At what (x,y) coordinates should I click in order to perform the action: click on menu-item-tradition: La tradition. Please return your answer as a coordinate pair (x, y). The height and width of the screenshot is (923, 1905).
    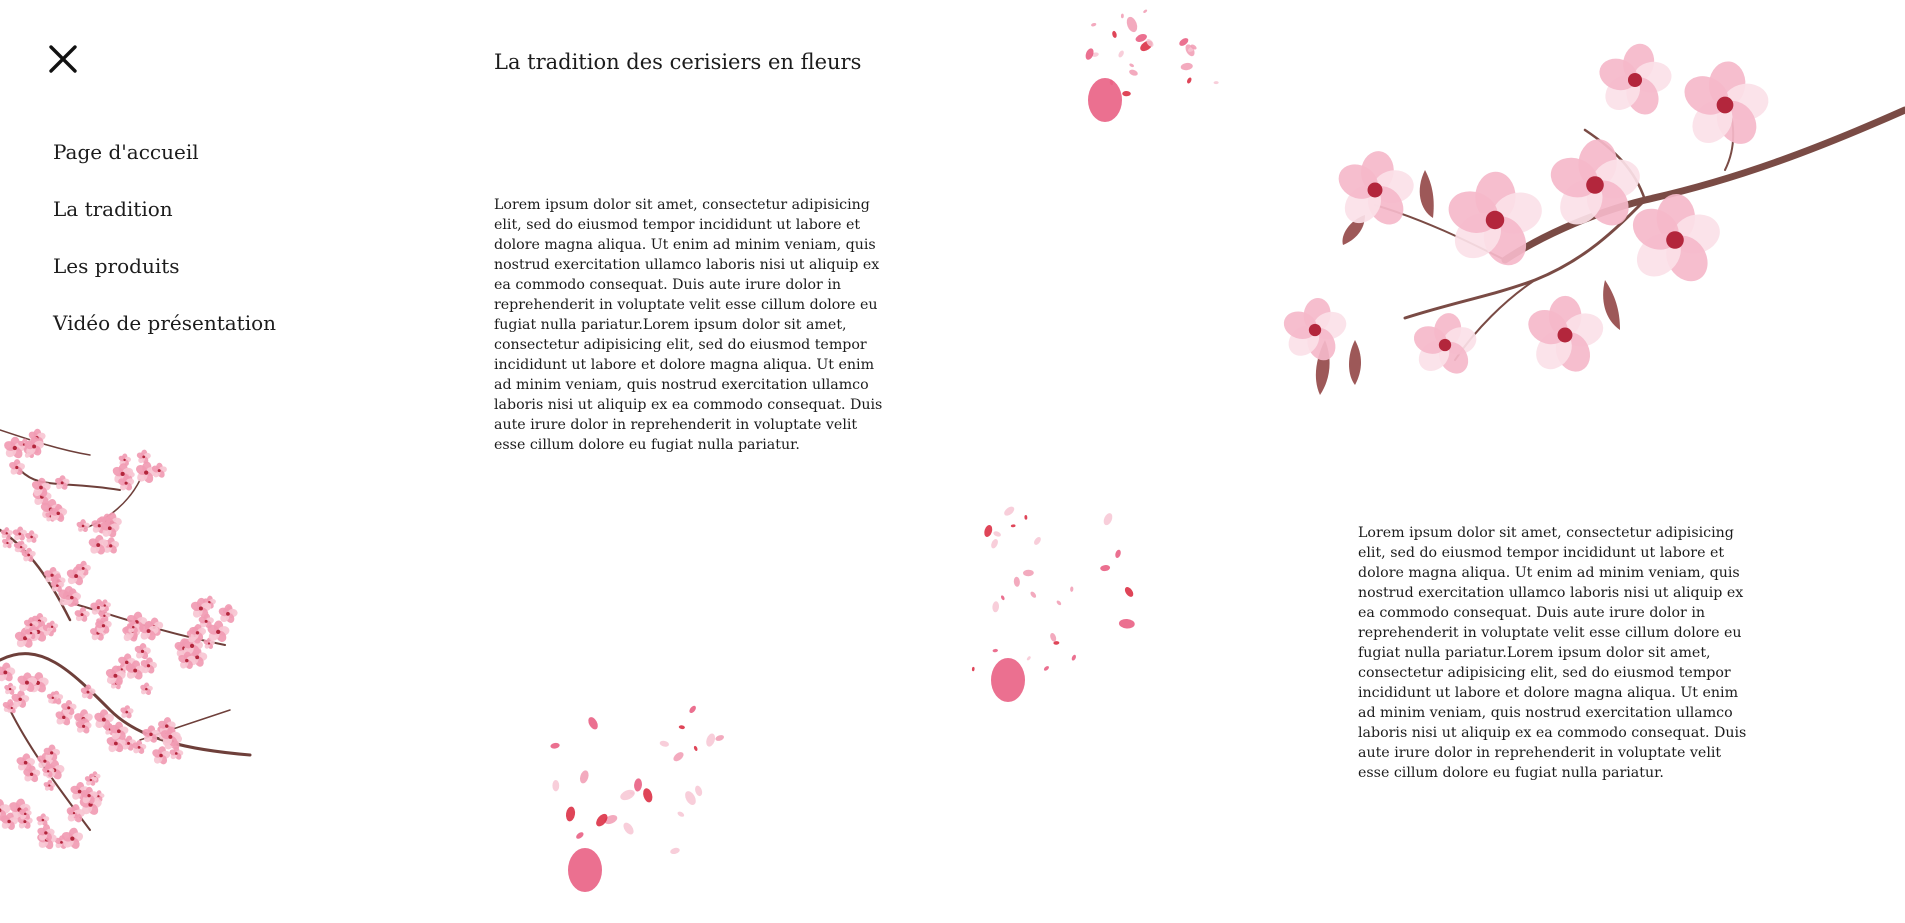
    Looking at the image, I should click on (164, 221).